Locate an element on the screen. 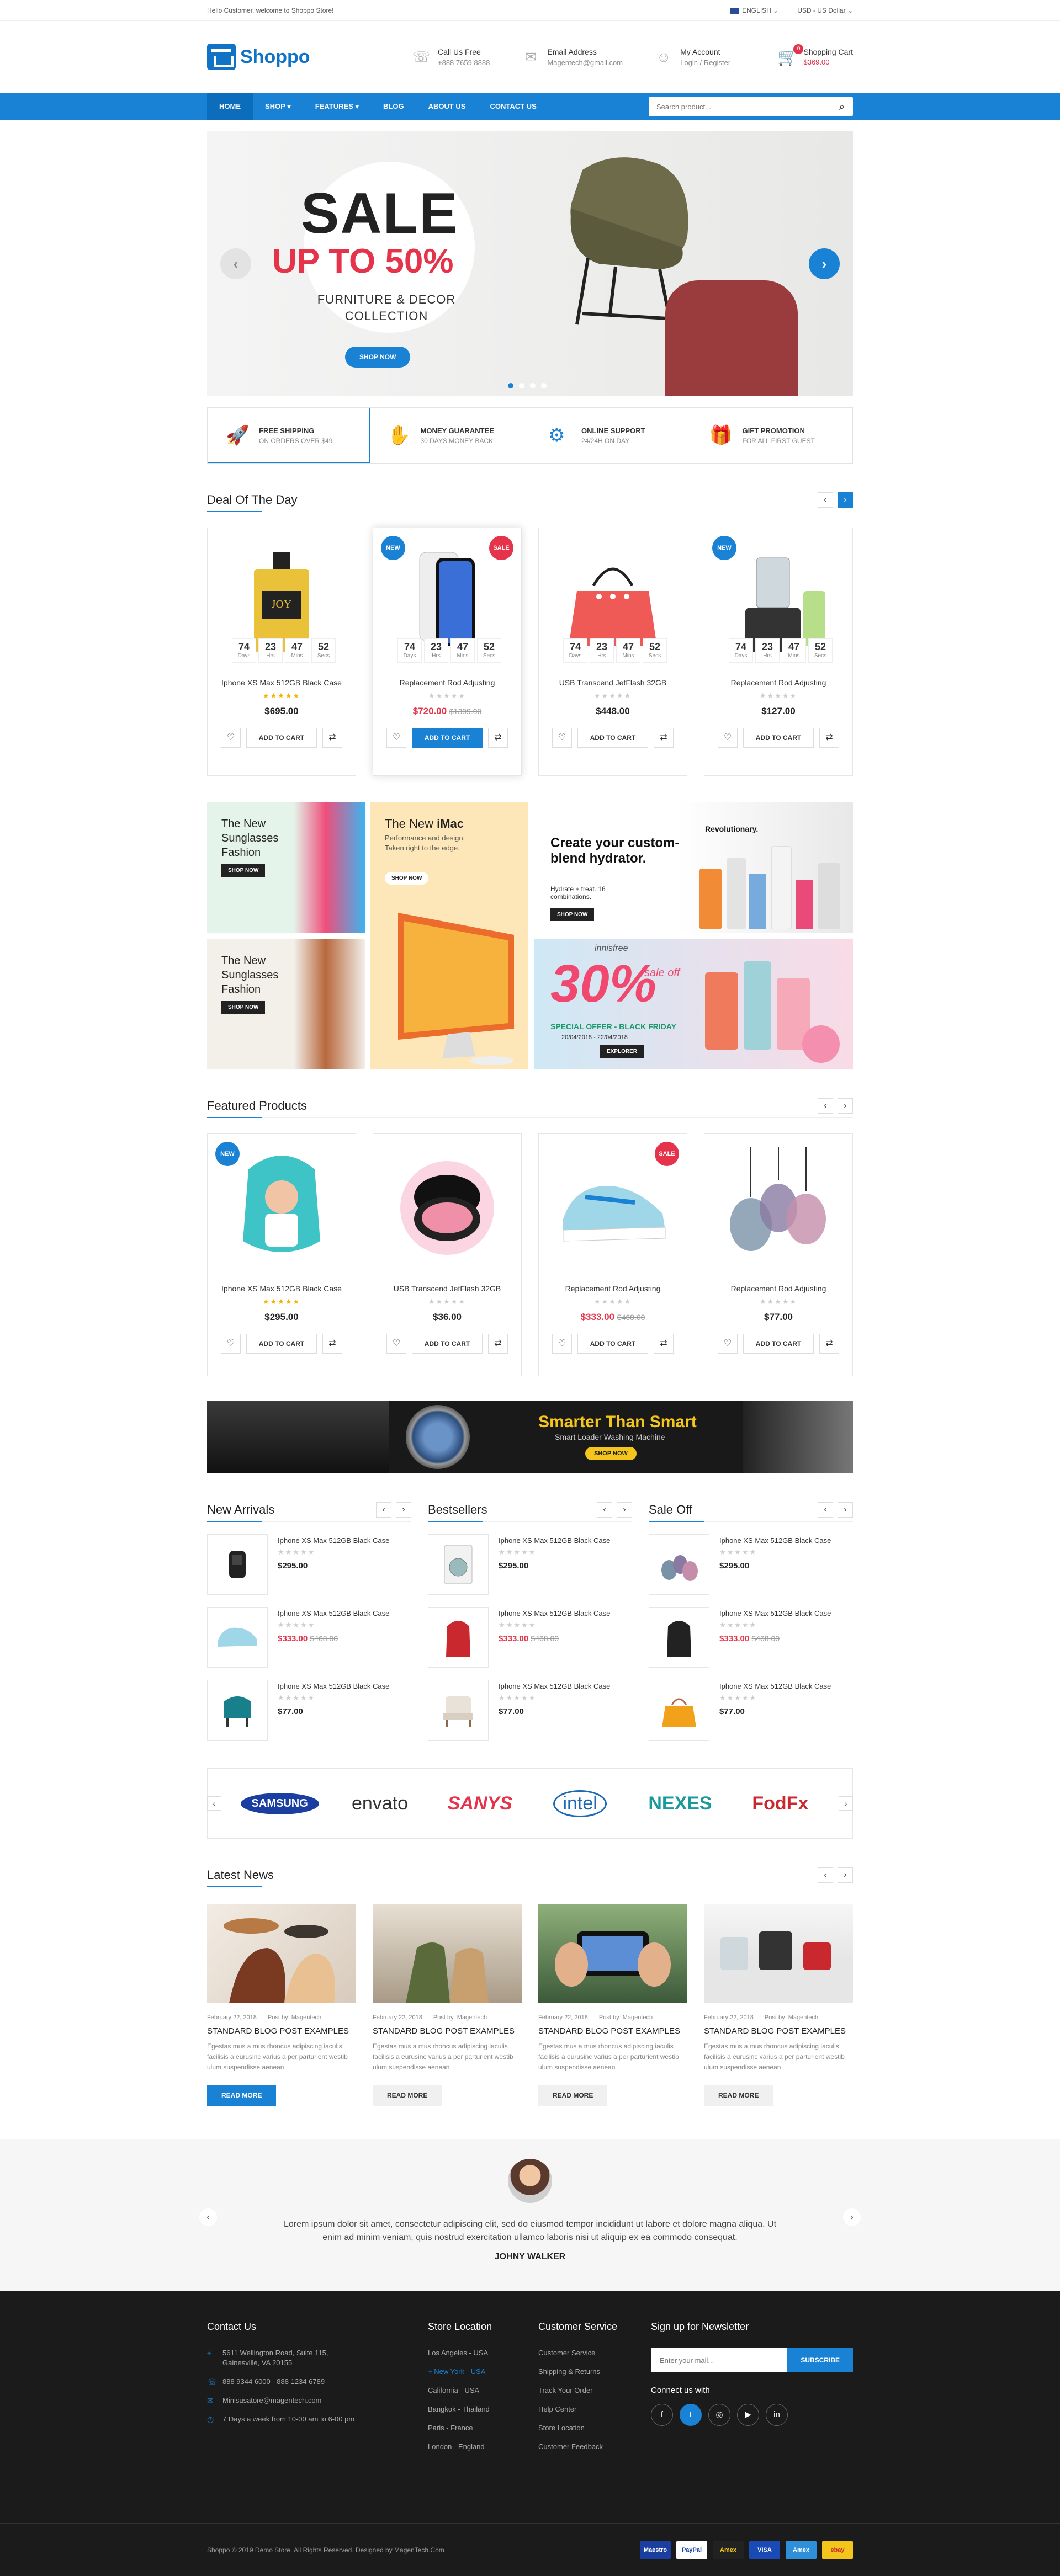 This screenshot has width=1060, height=2576. brand-logo-samsung: SAMSUNG is located at coordinates (280, 1803).